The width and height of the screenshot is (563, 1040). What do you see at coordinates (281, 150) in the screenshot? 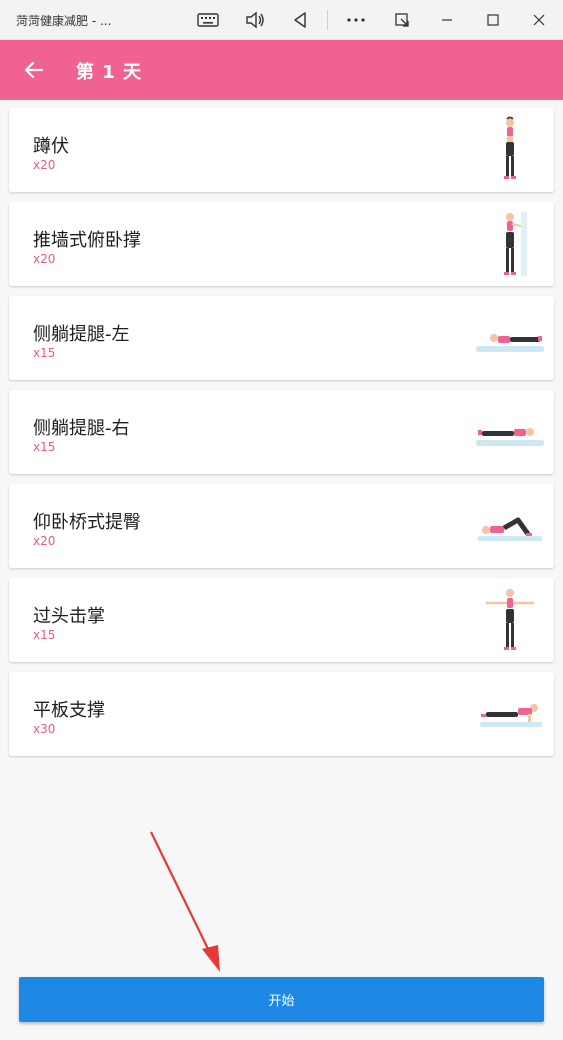
I see `exercise-card-squat: 蹲伏 x20` at bounding box center [281, 150].